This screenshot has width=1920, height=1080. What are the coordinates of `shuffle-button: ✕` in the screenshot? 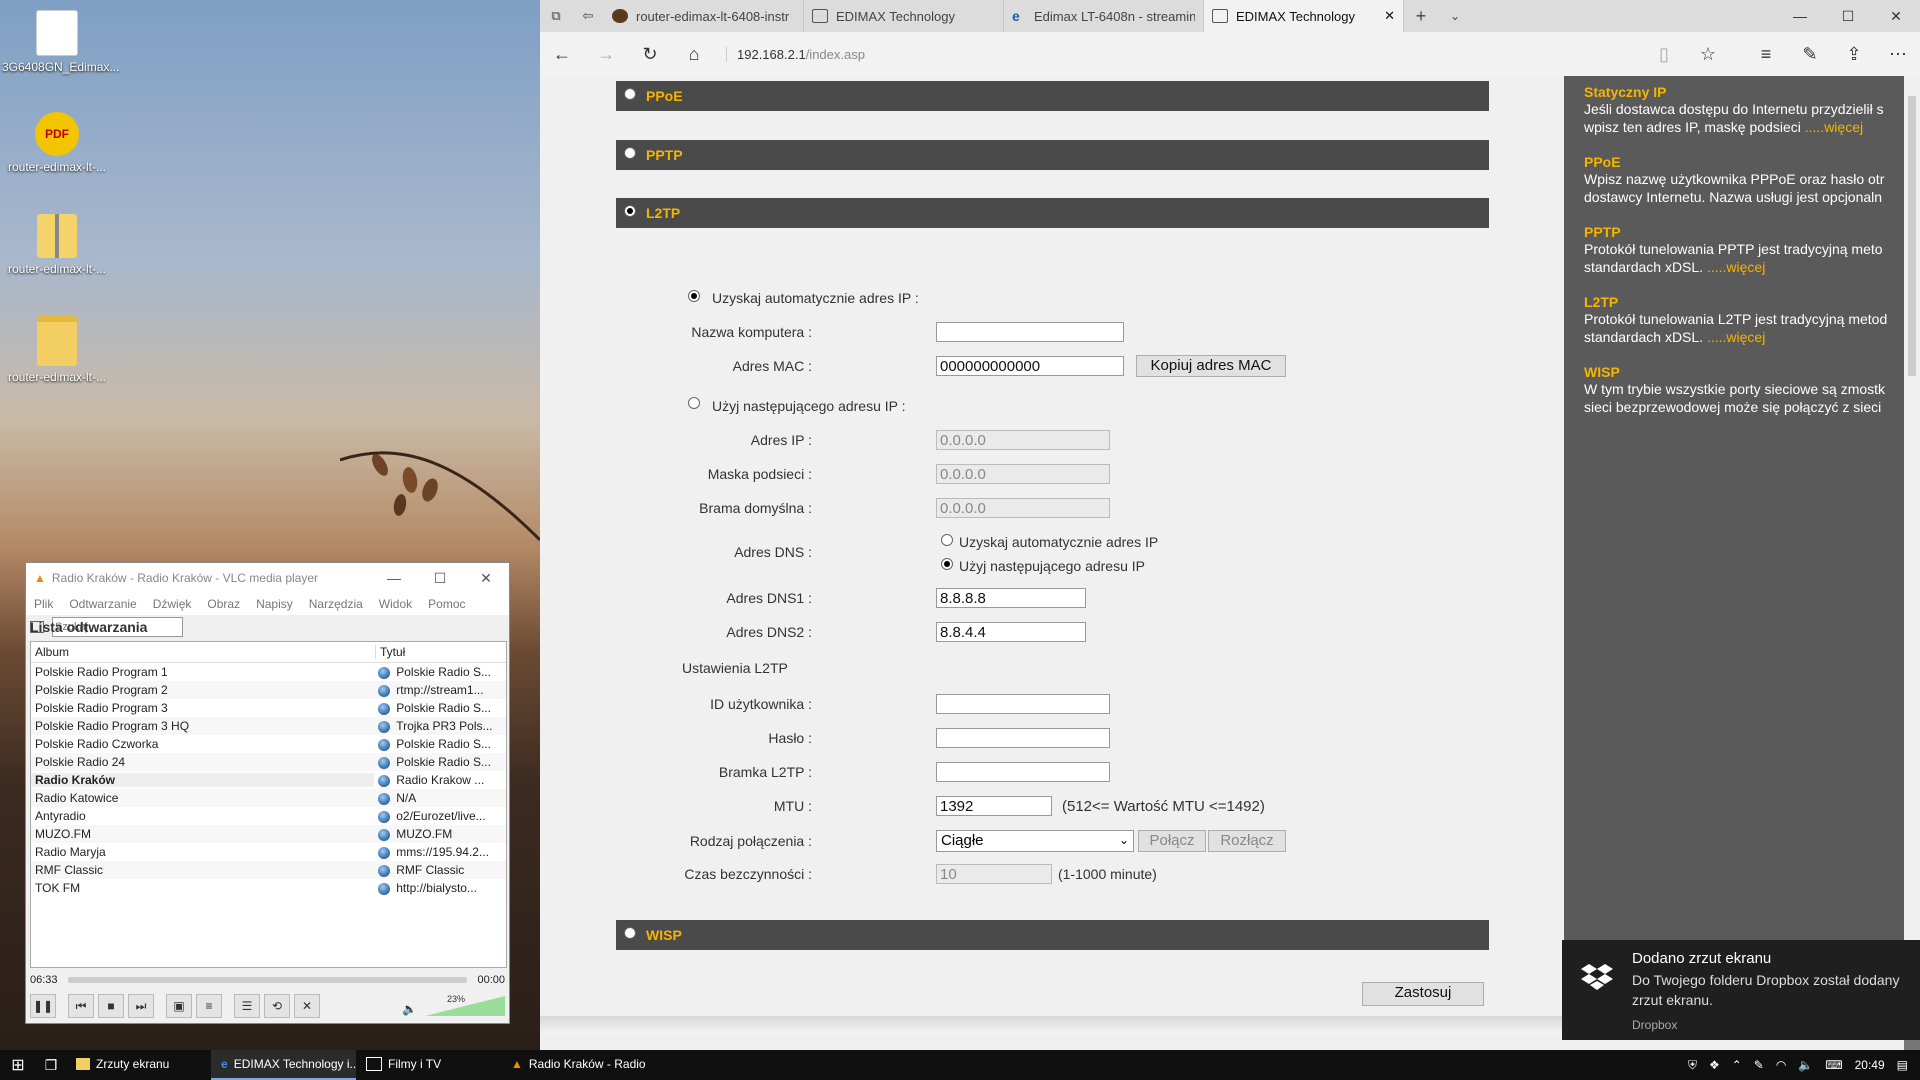 It's located at (307, 1006).